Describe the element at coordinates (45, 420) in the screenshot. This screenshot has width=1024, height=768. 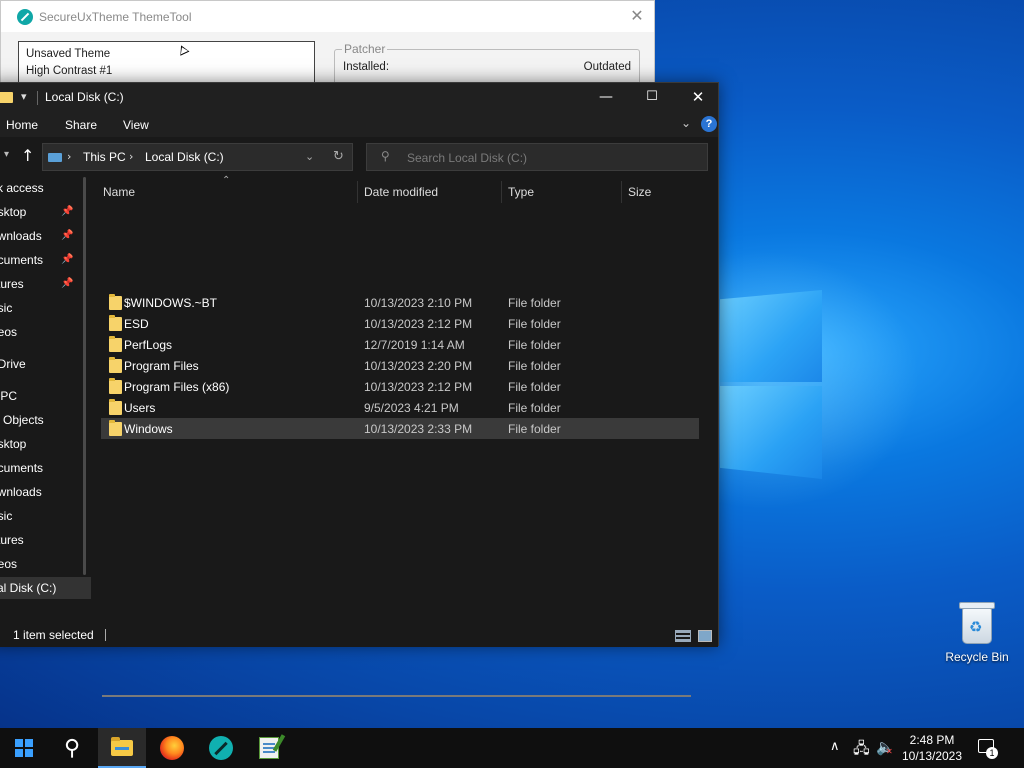
I see `nav-item: D Objects` at that location.